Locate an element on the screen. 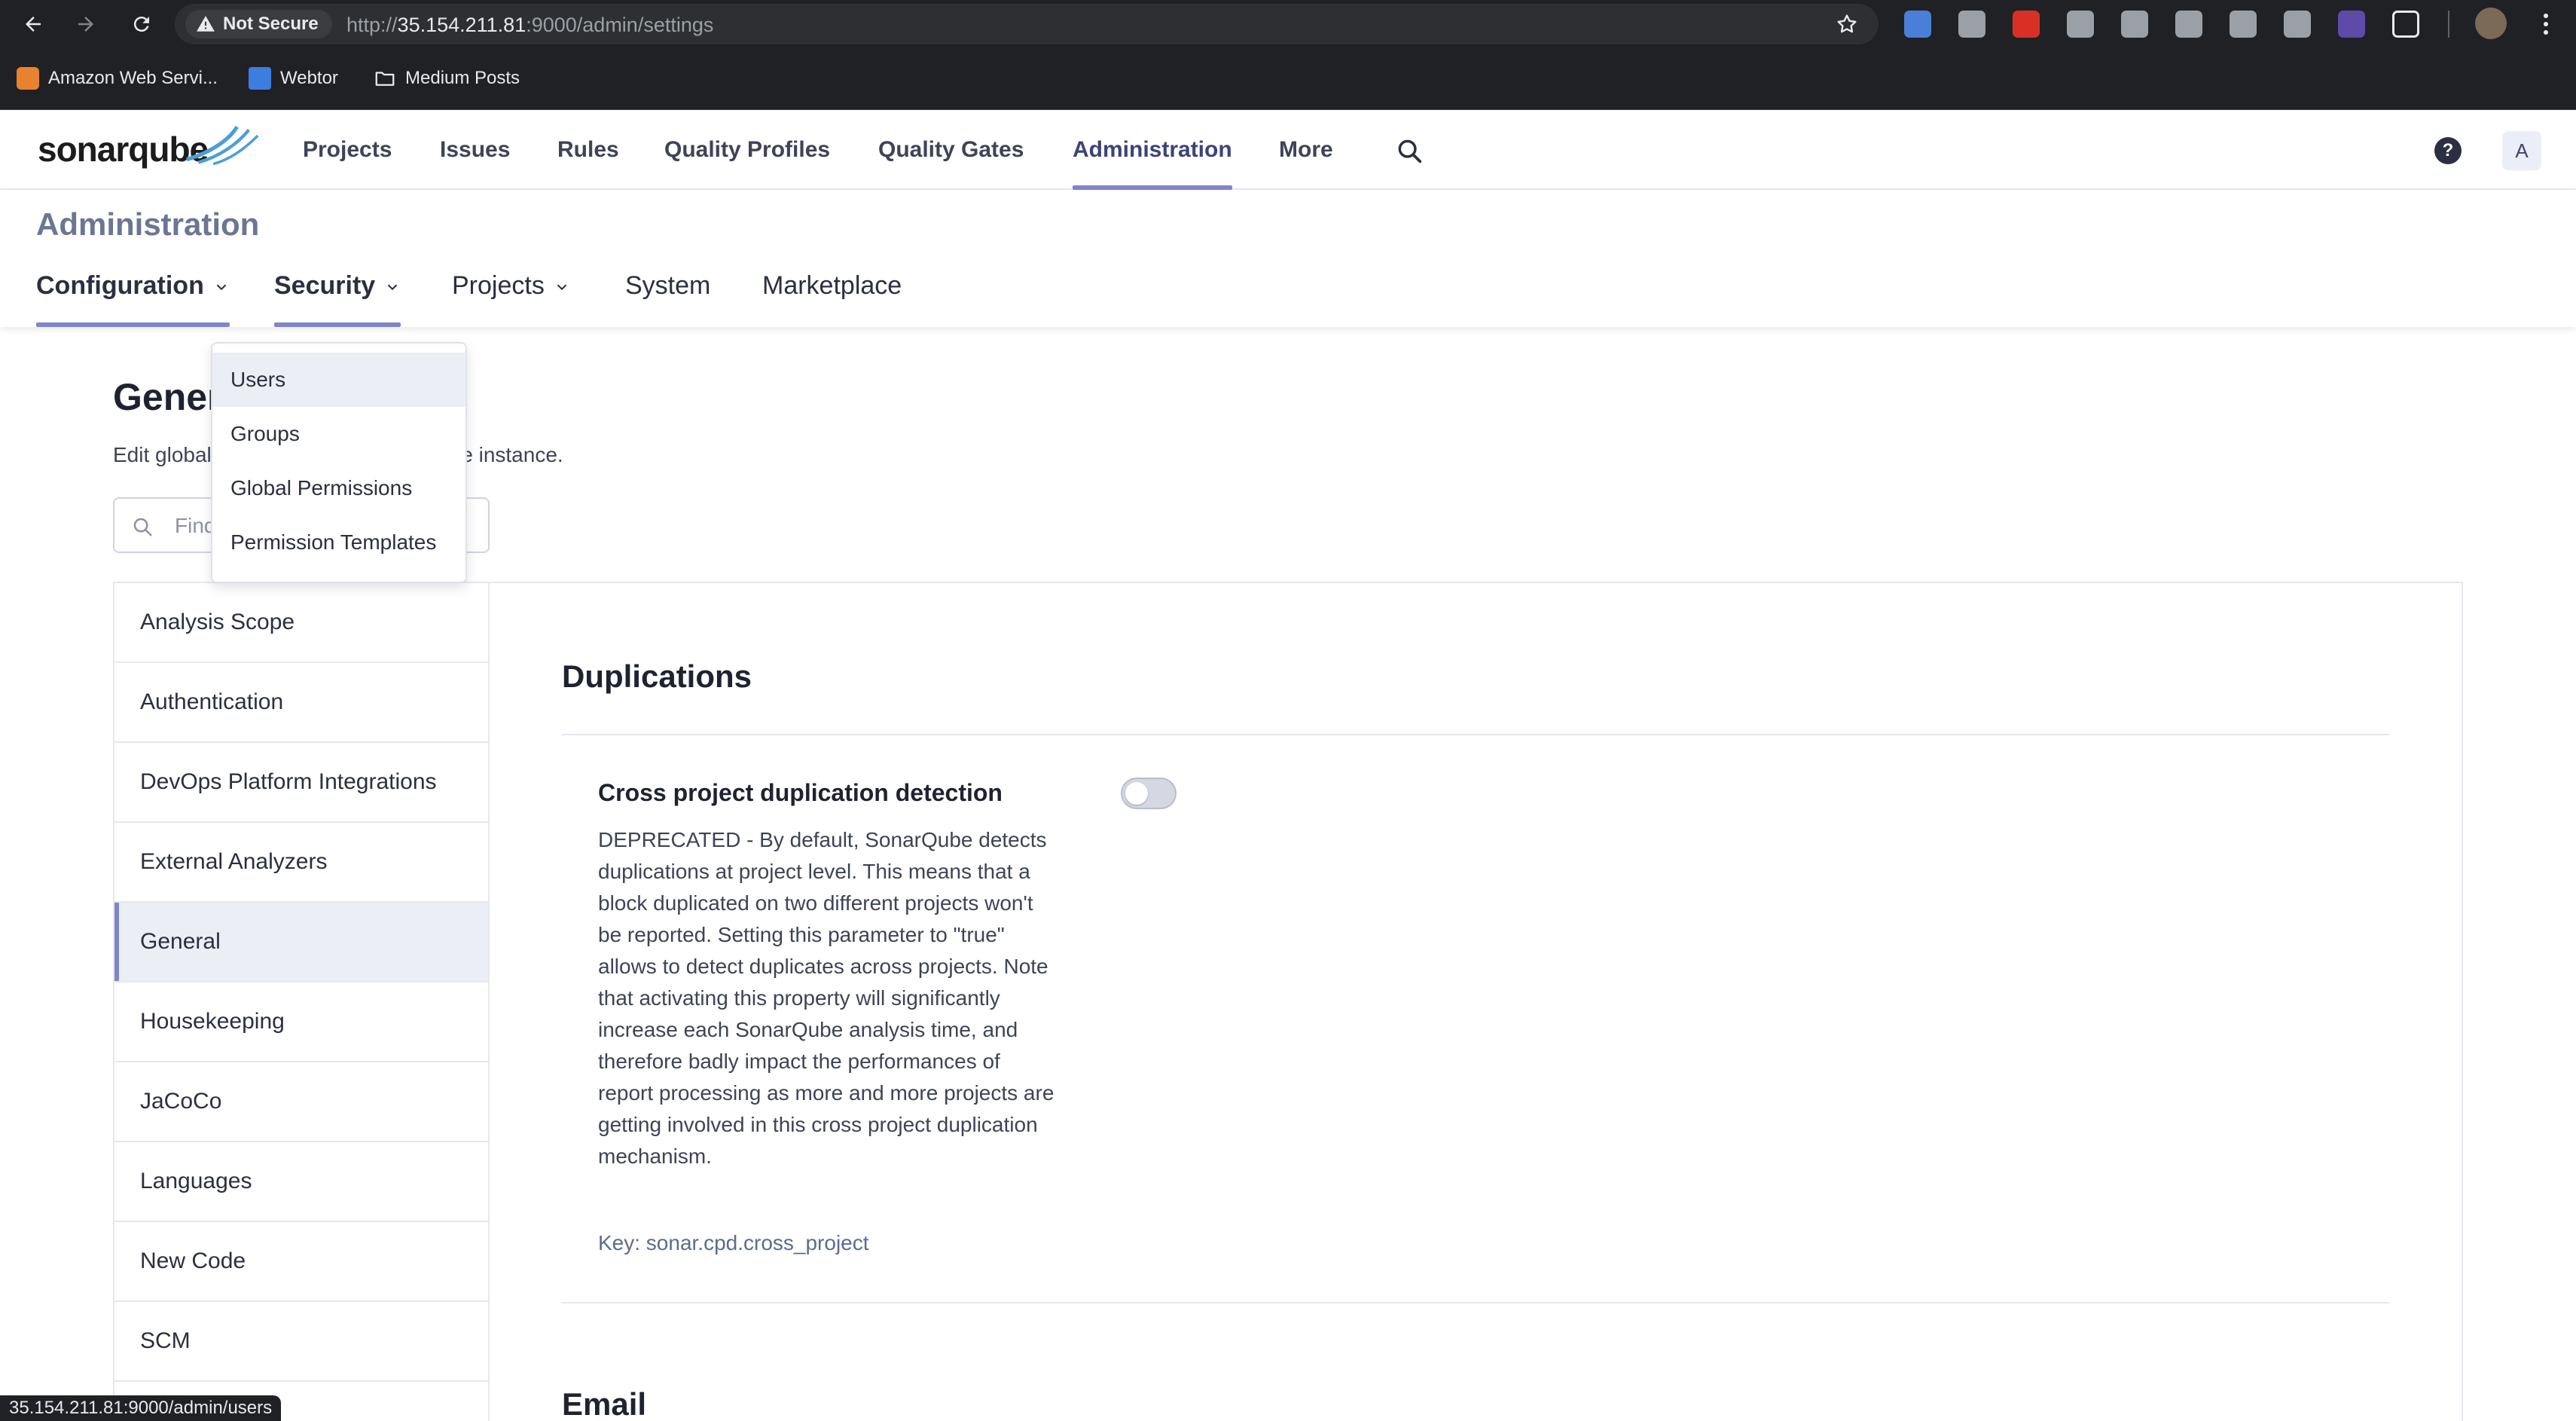  nav-label: Projects is located at coordinates (348, 149).